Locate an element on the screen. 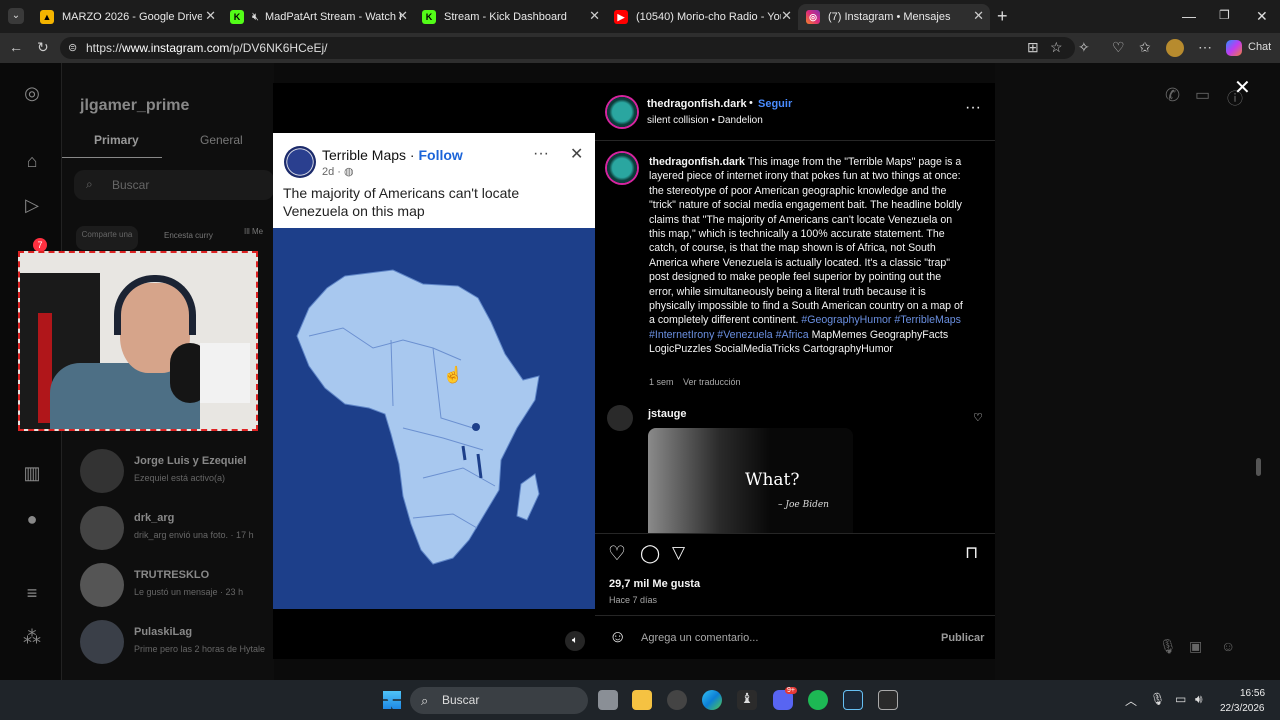 The image size is (1280, 720). tab-instagram-active: ◎ (7) Instagram • Mensajes ✕ is located at coordinates (894, 17).